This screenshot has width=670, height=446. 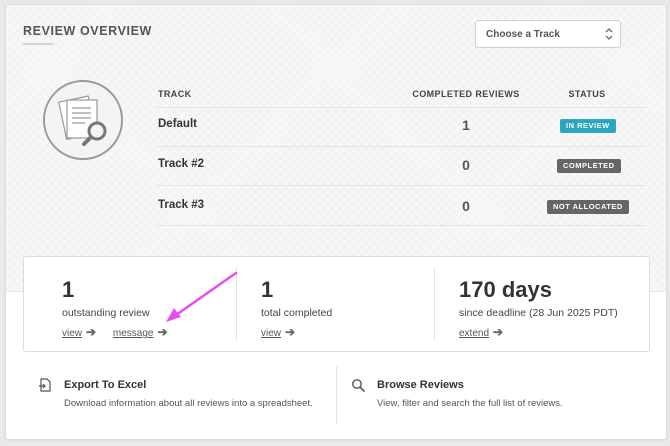 What do you see at coordinates (106, 313) in the screenshot?
I see `outstanding-label: outstanding review` at bounding box center [106, 313].